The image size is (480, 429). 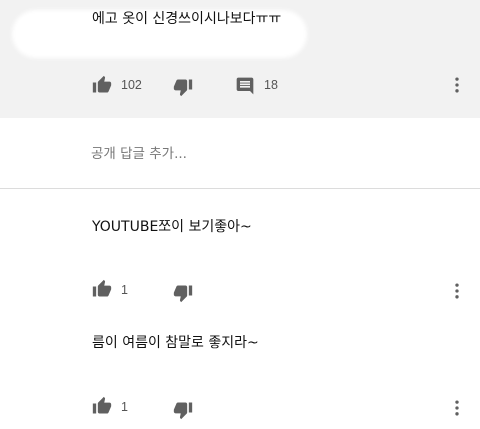 What do you see at coordinates (187, 19) in the screenshot?
I see `parent-comment-text: 에고 옷이 신경쓰이시나보다ㅠㅠ` at bounding box center [187, 19].